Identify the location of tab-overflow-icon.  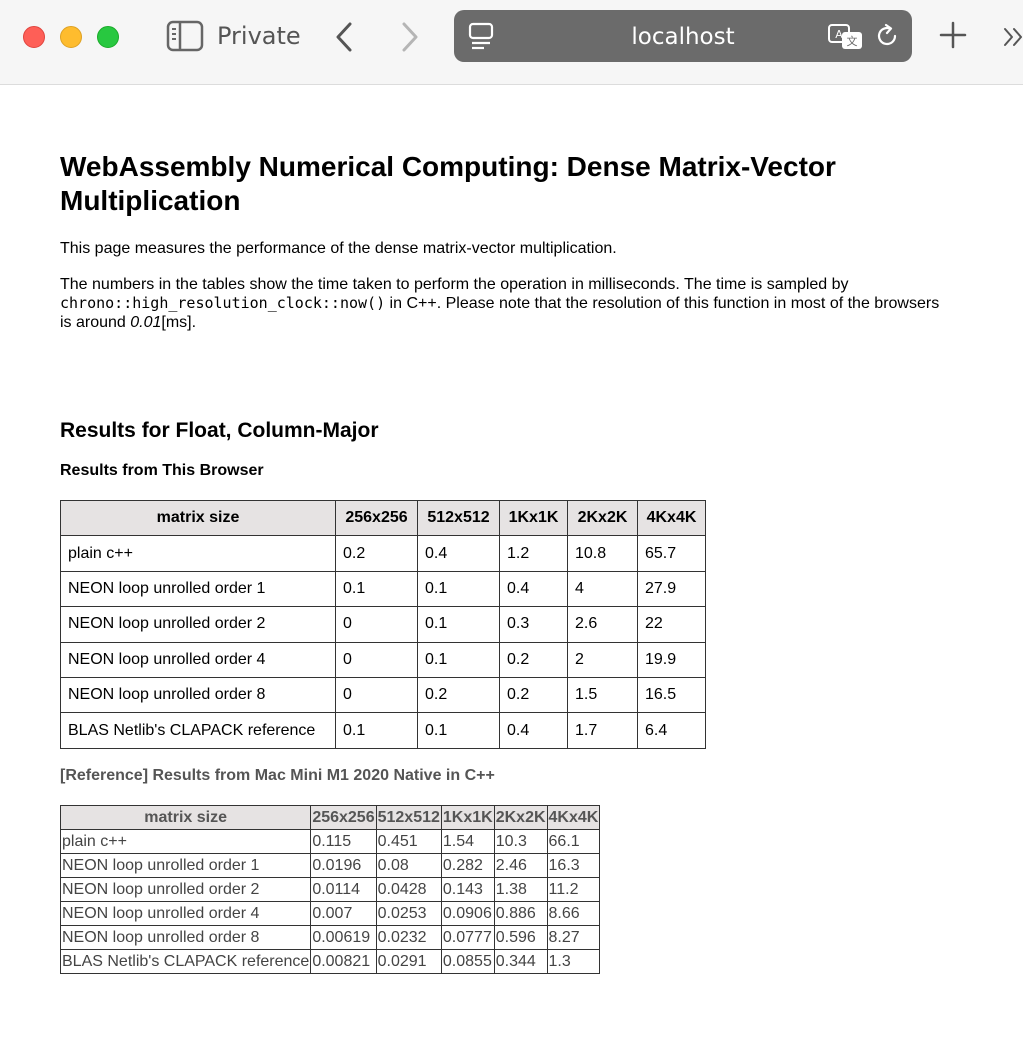
(1011, 37).